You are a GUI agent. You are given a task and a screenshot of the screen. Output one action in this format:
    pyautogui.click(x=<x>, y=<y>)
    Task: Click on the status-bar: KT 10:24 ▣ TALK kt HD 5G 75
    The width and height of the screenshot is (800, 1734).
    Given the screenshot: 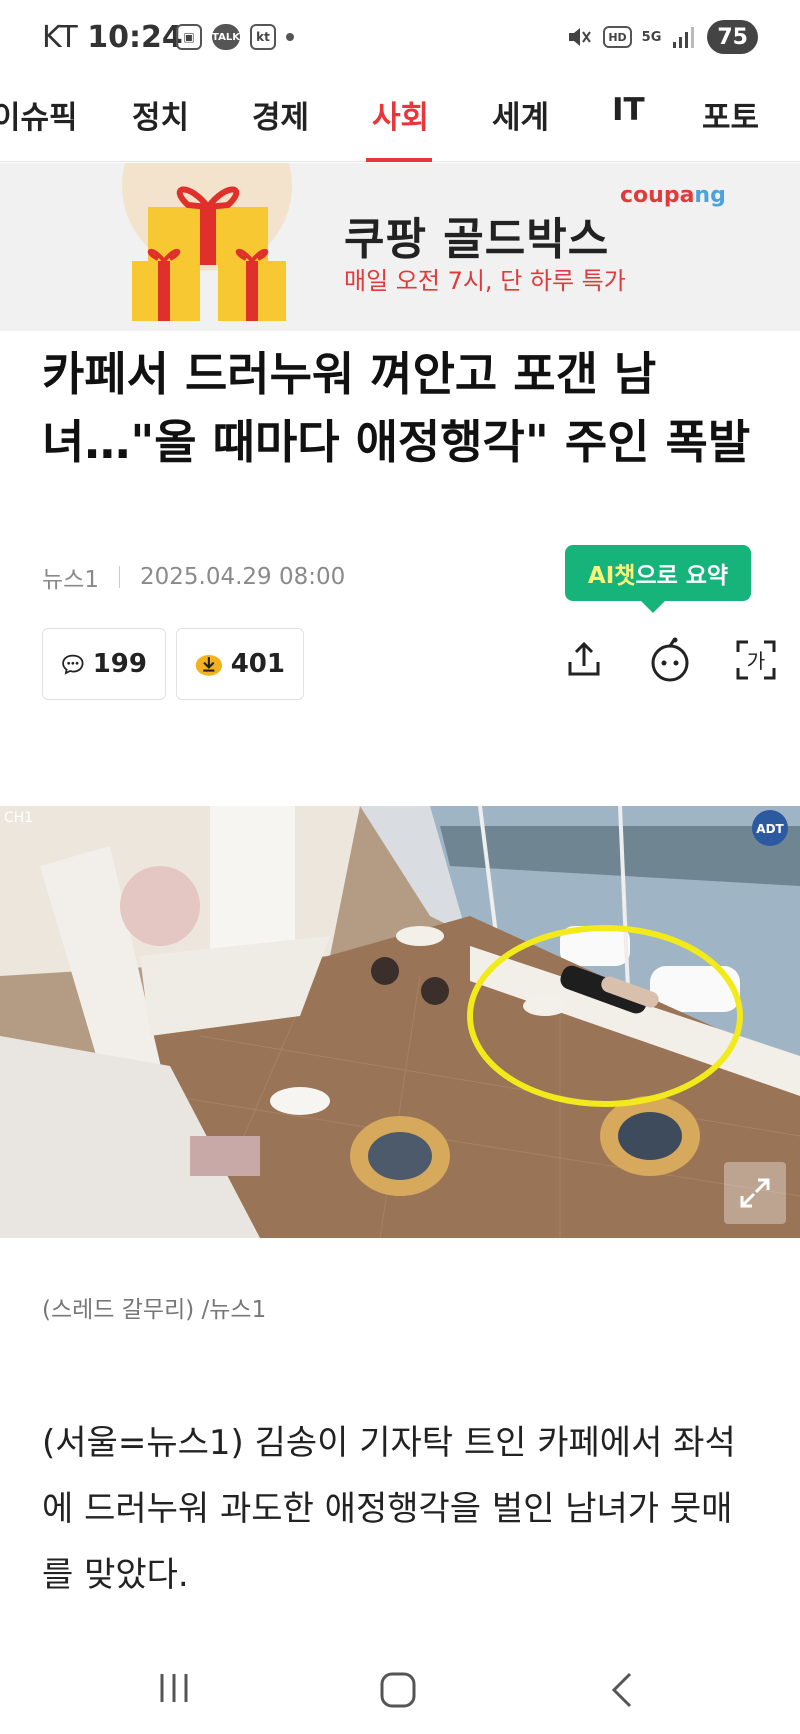 What is the action you would take?
    pyautogui.click(x=400, y=38)
    